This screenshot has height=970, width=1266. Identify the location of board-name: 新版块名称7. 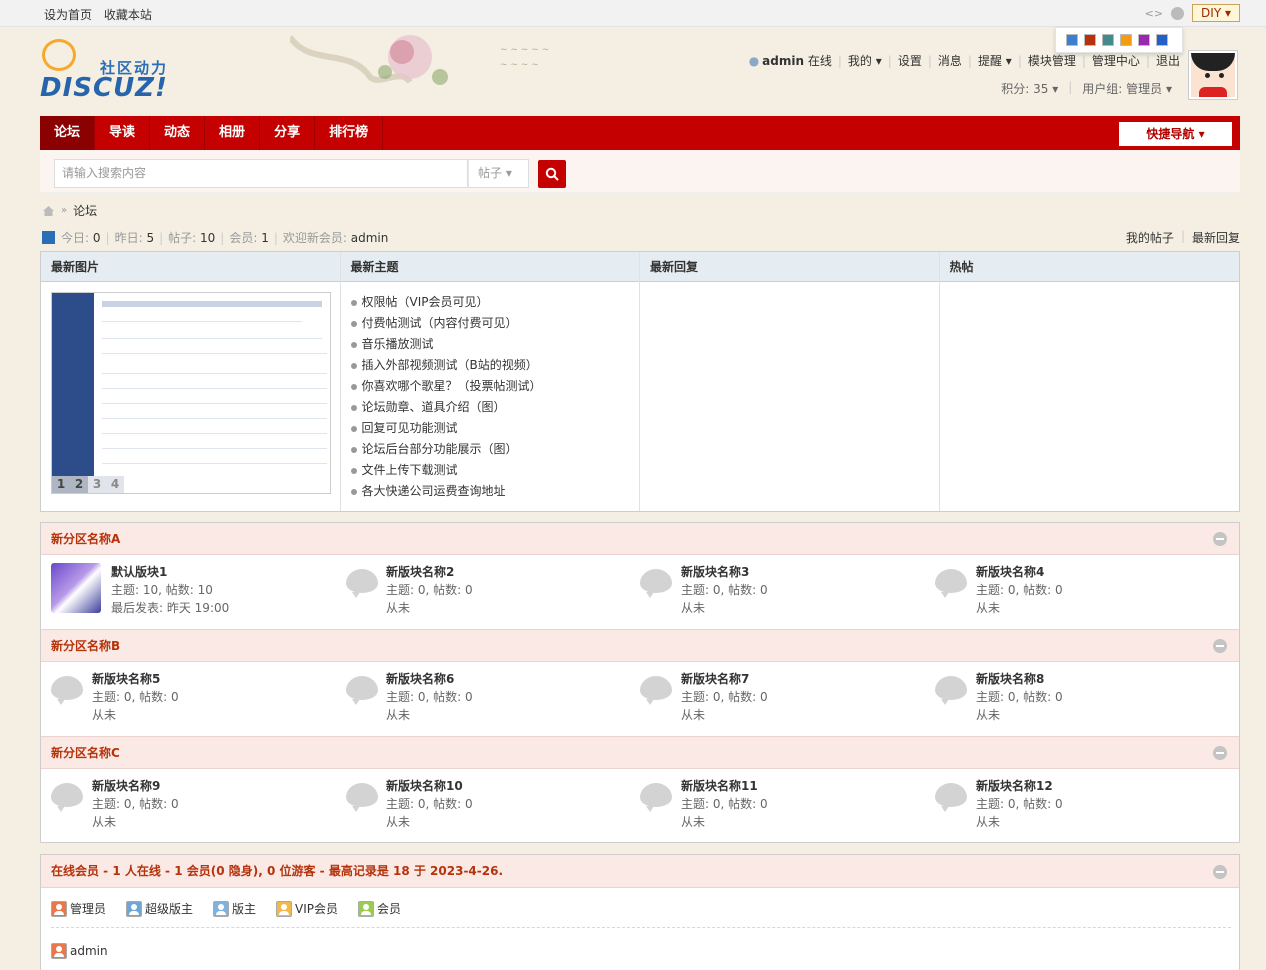
(715, 678).